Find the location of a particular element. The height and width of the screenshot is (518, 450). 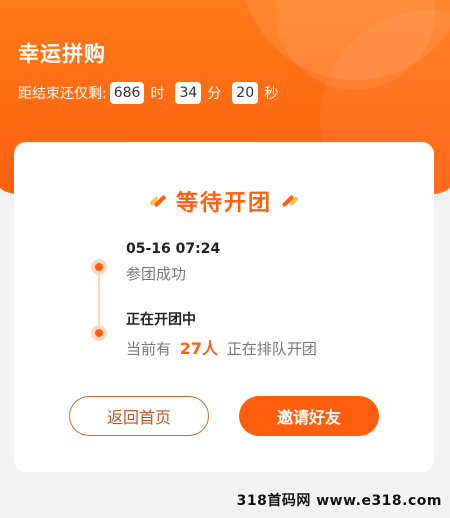

queue-prefix: 当前有 is located at coordinates (149, 349).